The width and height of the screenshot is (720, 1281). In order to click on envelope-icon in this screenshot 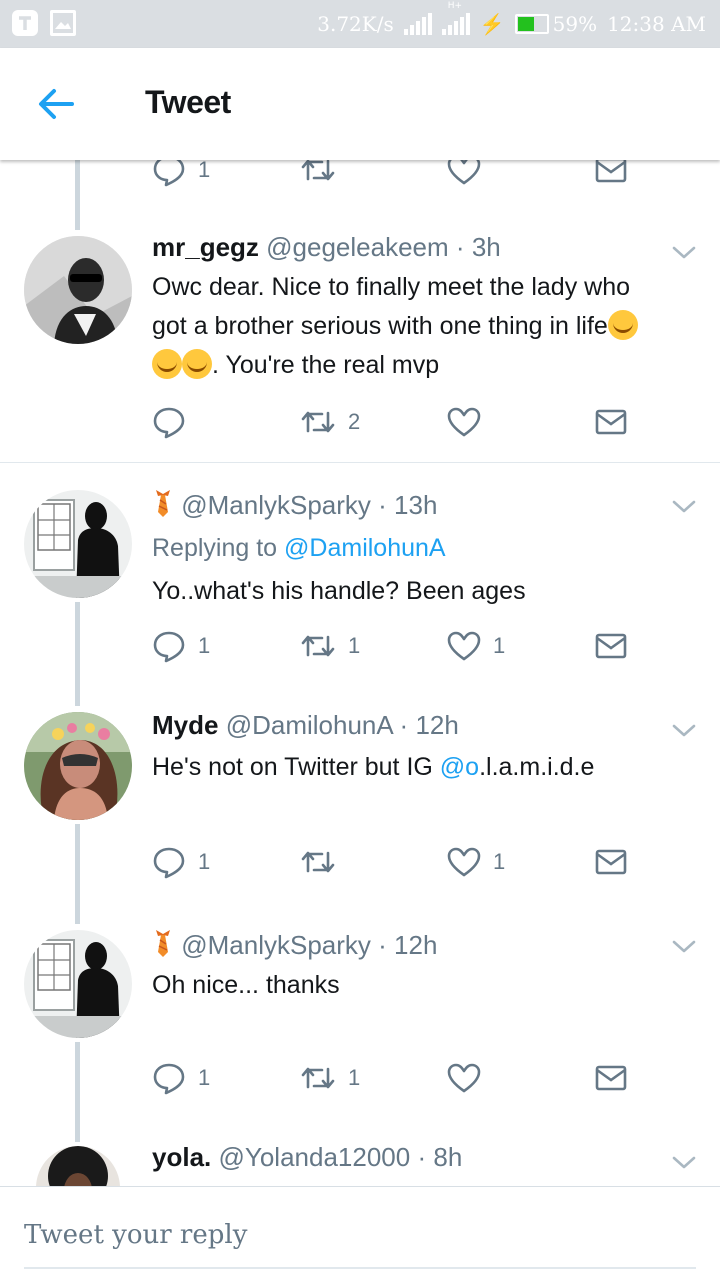, I will do `click(611, 1078)`.